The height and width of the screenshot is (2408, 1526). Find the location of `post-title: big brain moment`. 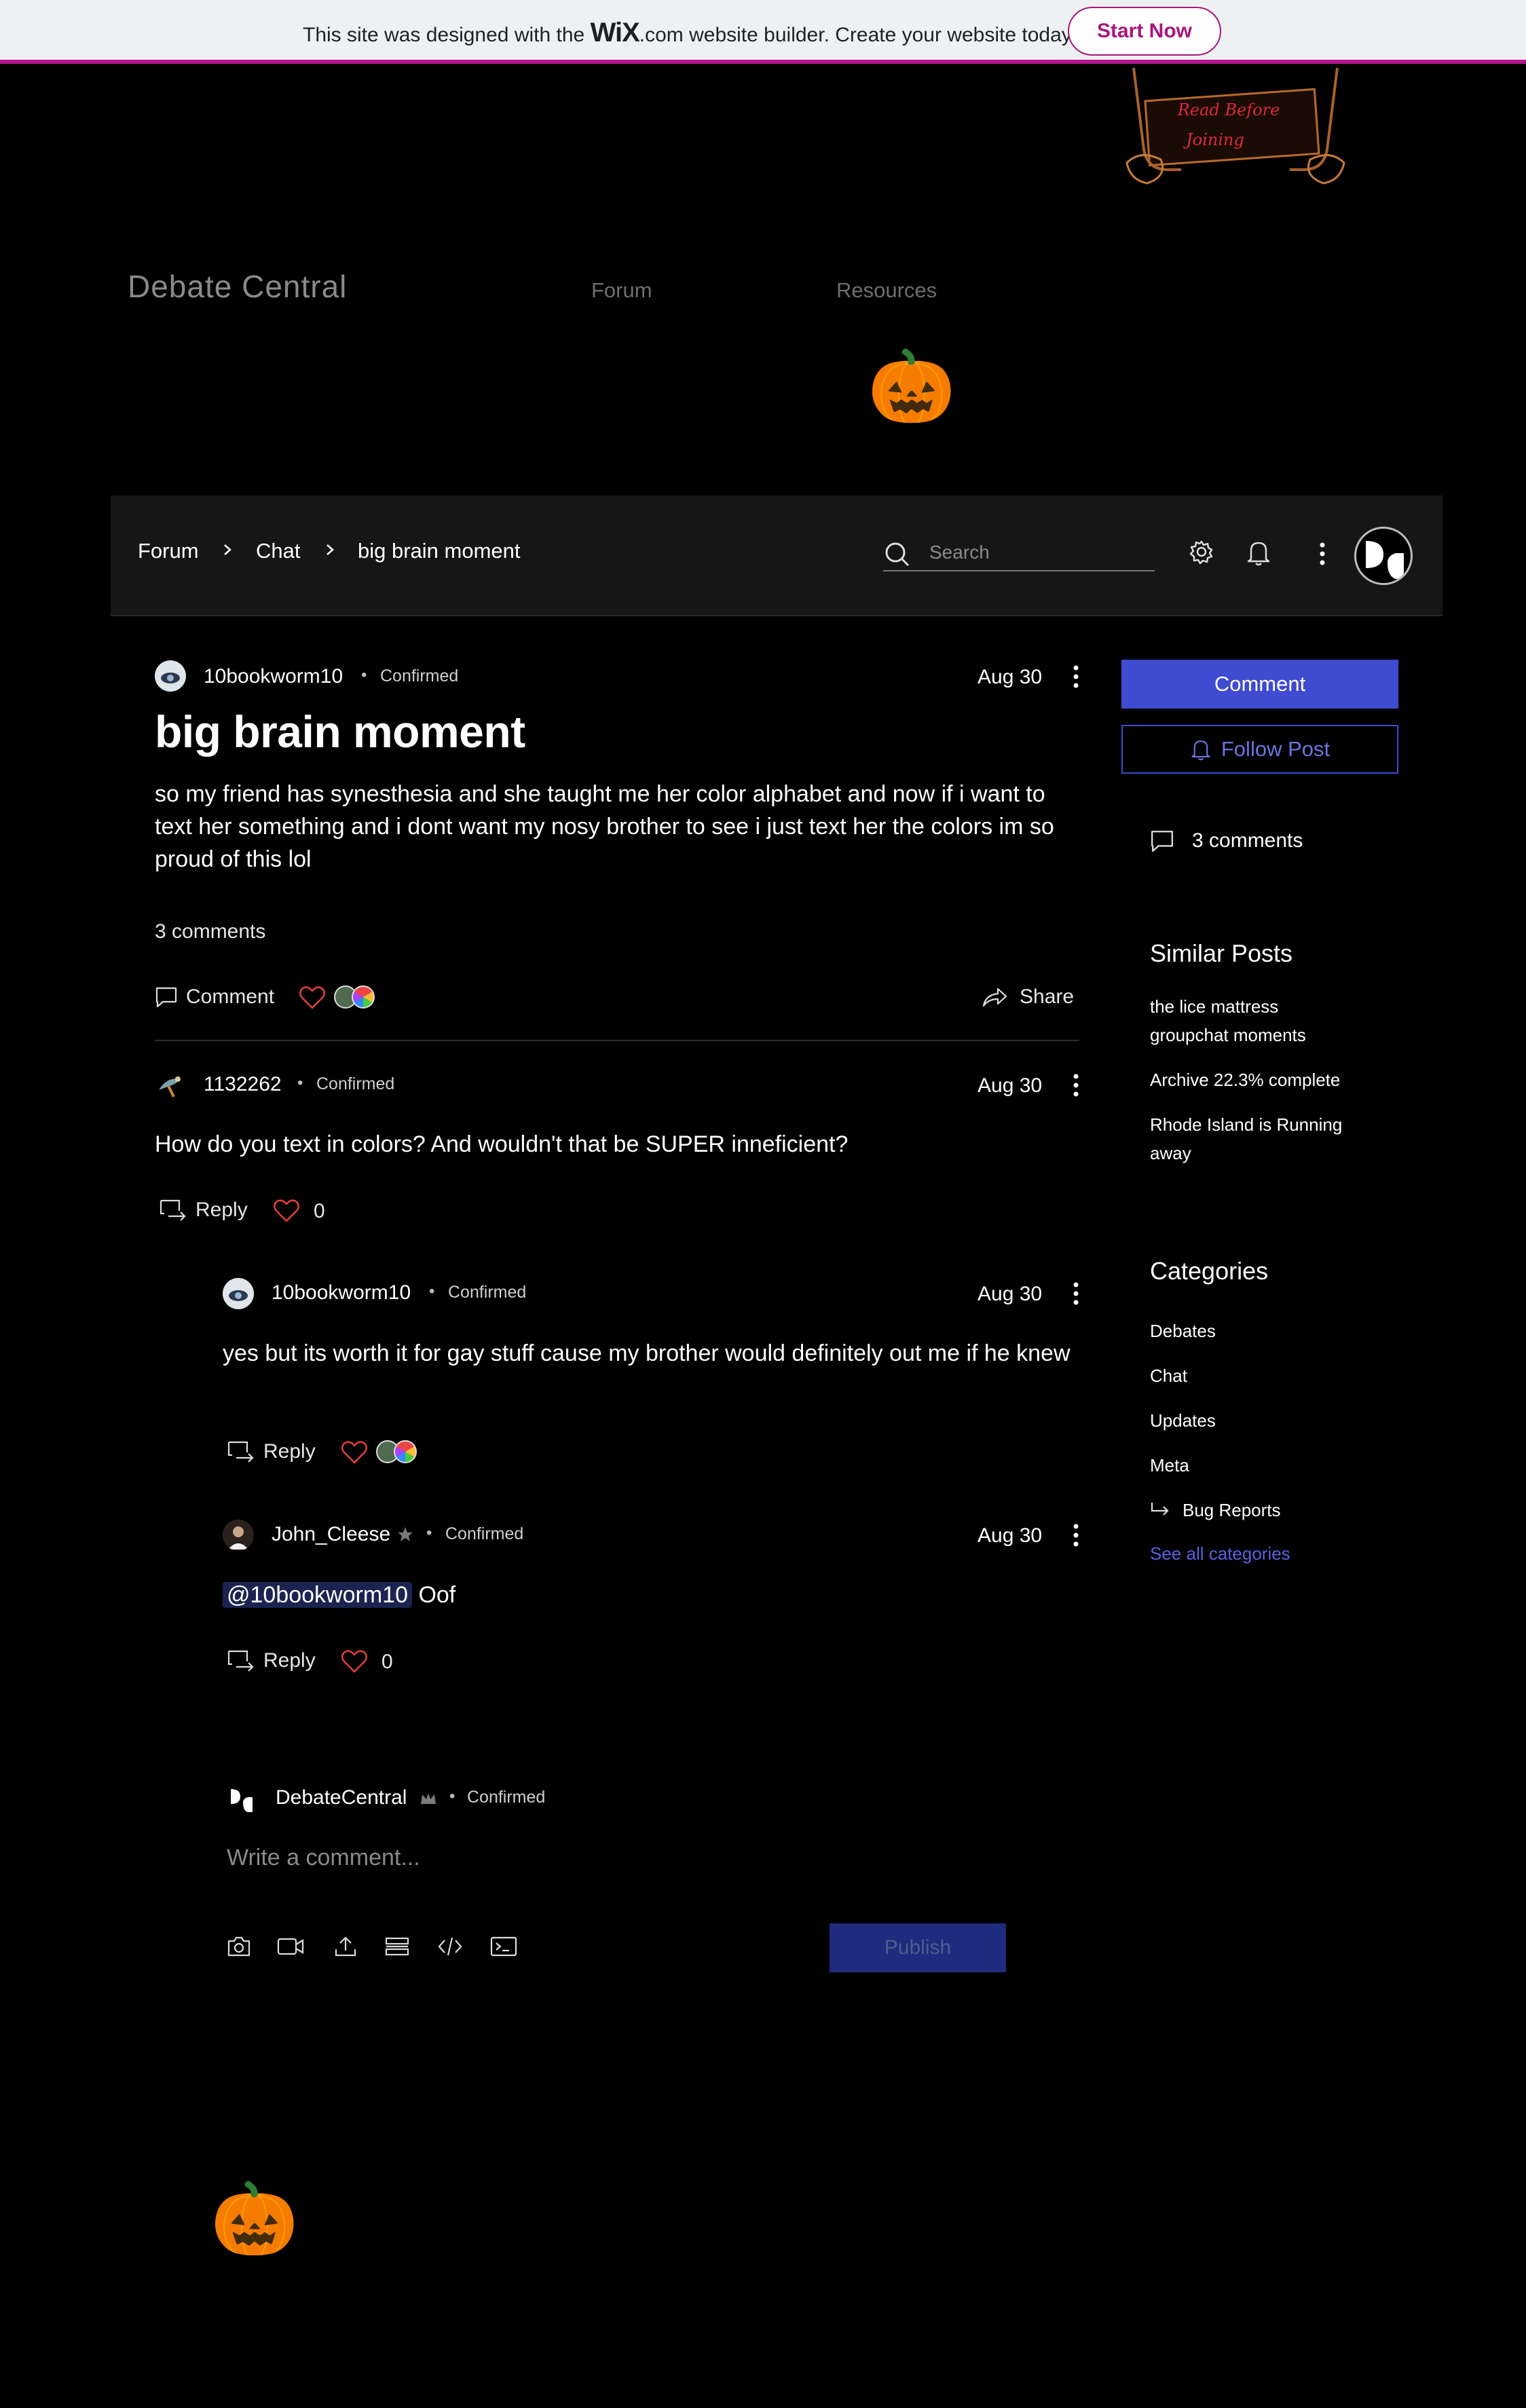

post-title: big brain moment is located at coordinates (340, 732).